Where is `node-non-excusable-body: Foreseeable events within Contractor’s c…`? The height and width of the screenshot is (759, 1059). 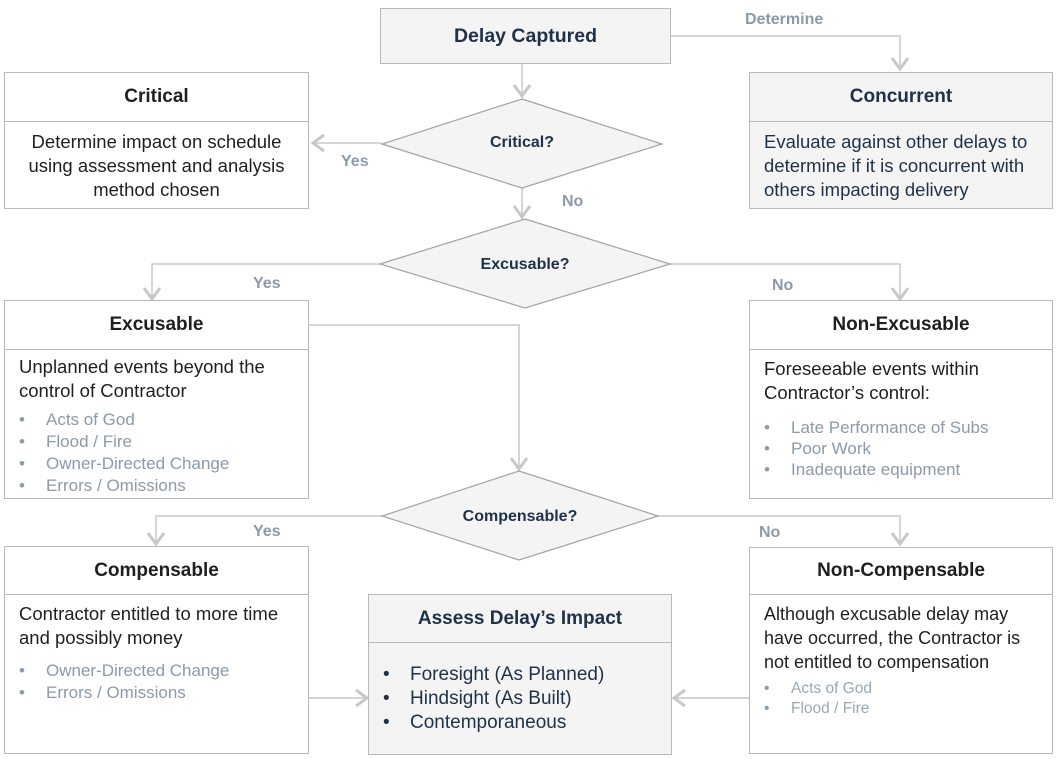 node-non-excusable-body: Foreseeable events within Contractor’s c… is located at coordinates (901, 415).